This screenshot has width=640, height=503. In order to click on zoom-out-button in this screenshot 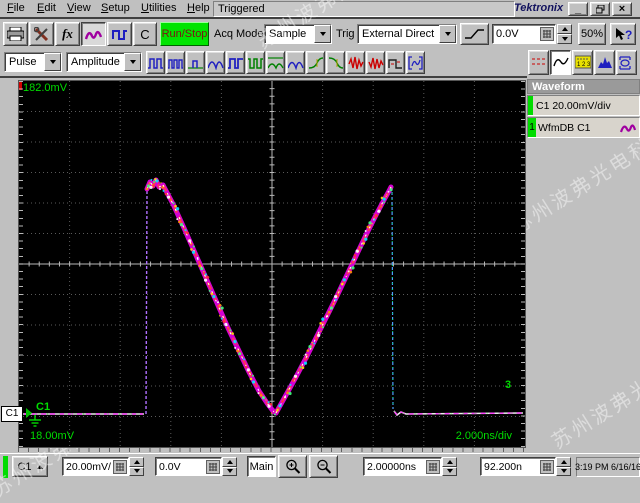, I will do `click(323, 466)`.